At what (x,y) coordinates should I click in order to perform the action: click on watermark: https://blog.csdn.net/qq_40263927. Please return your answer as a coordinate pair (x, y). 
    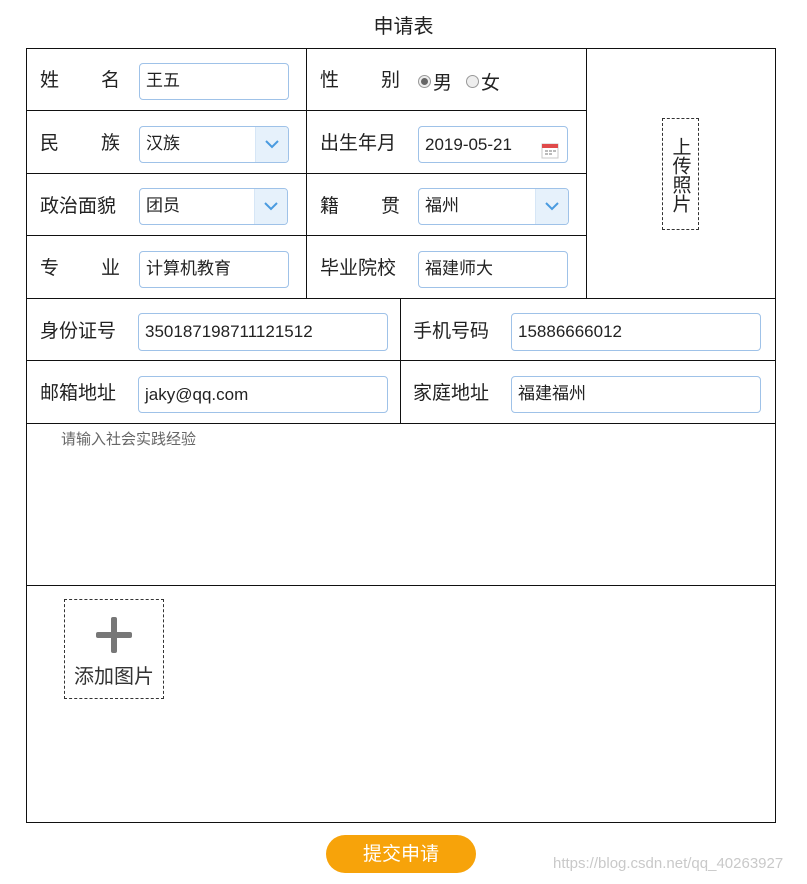
    Looking at the image, I should click on (668, 863).